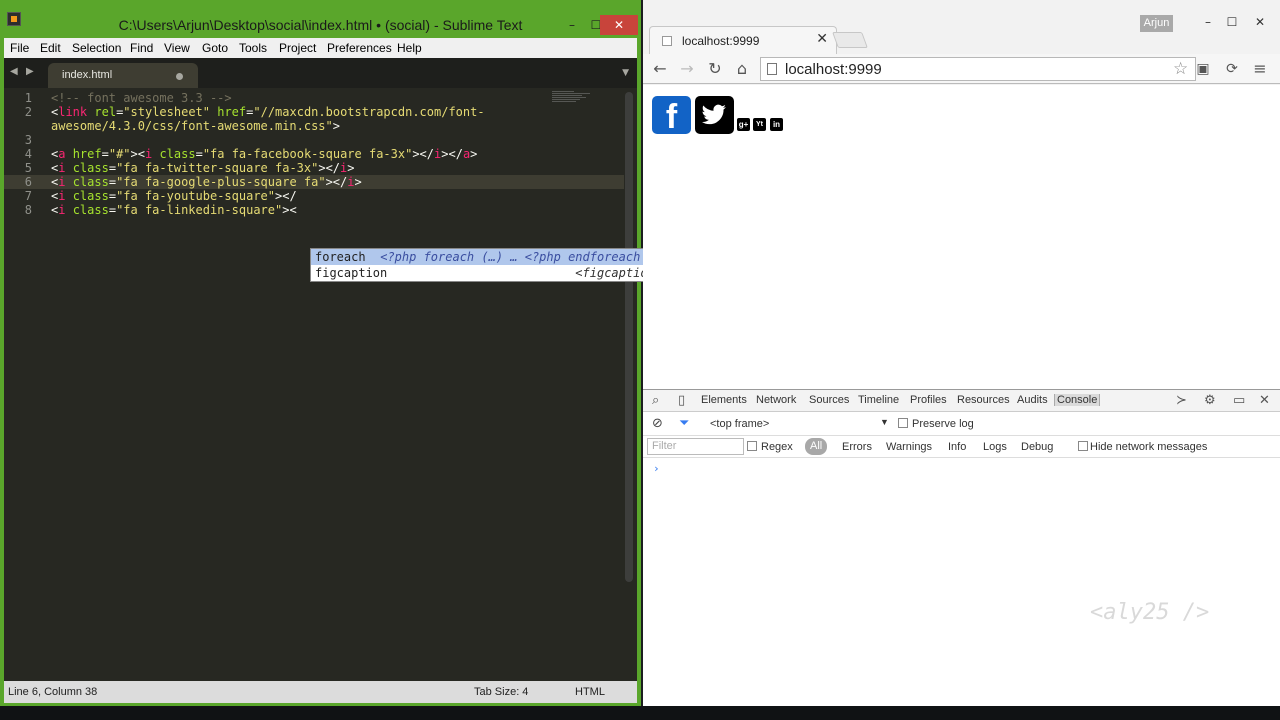  Describe the element at coordinates (776, 124) in the screenshot. I see `linkedin-icon: in` at that location.